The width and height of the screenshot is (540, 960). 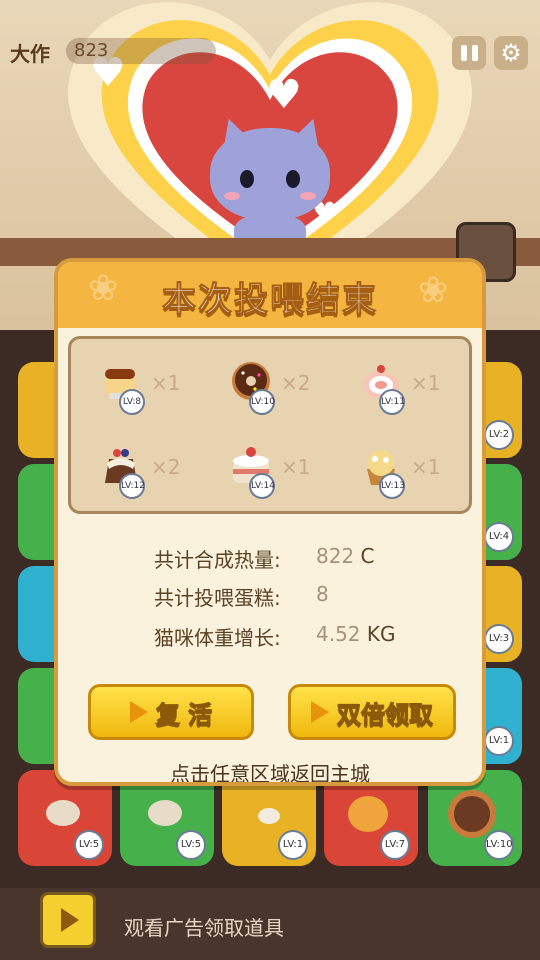 I want to click on level-badge: LV:3, so click(x=499, y=639).